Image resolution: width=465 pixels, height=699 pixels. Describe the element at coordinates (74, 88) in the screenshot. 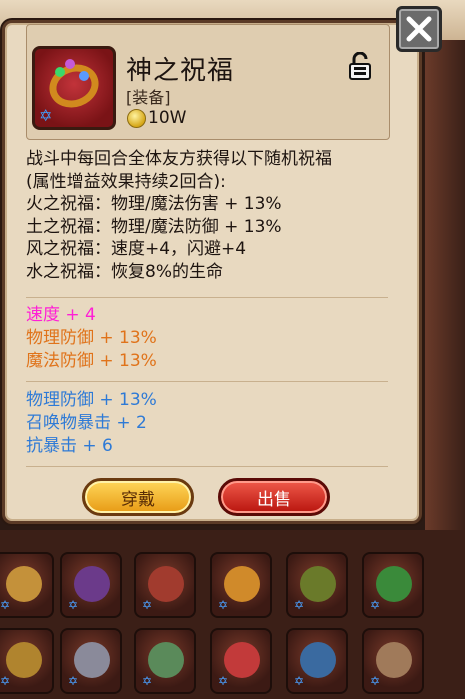

I see `ring-icon: ✡` at that location.